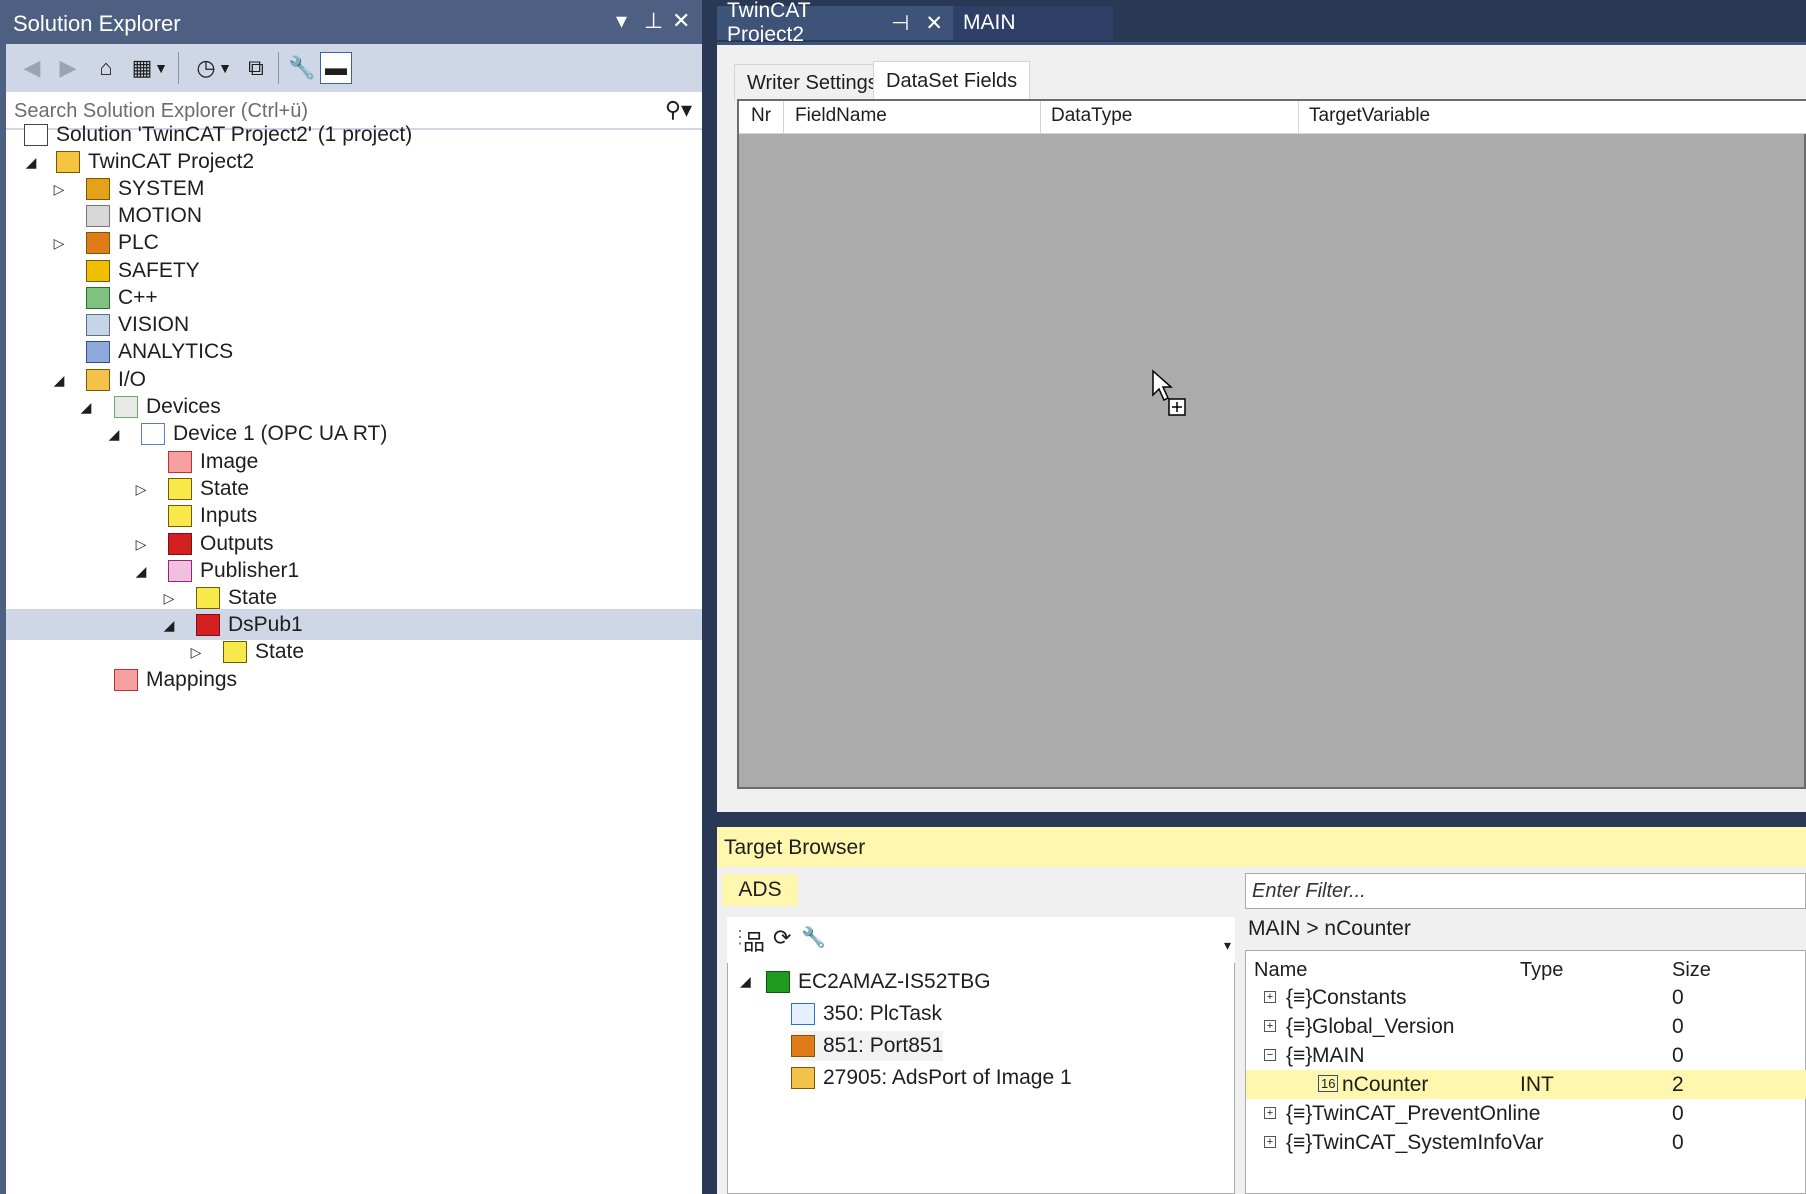  I want to click on drag-copy-cursor-icon, so click(1169, 392).